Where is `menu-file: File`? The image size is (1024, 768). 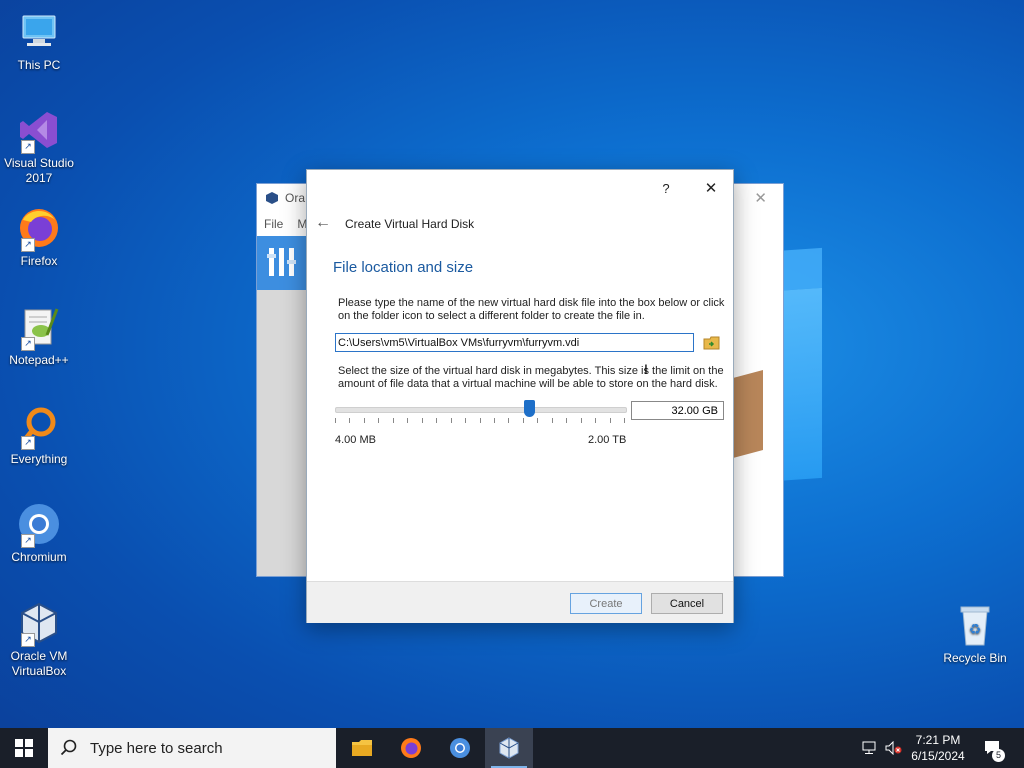
menu-file: File is located at coordinates (273, 224).